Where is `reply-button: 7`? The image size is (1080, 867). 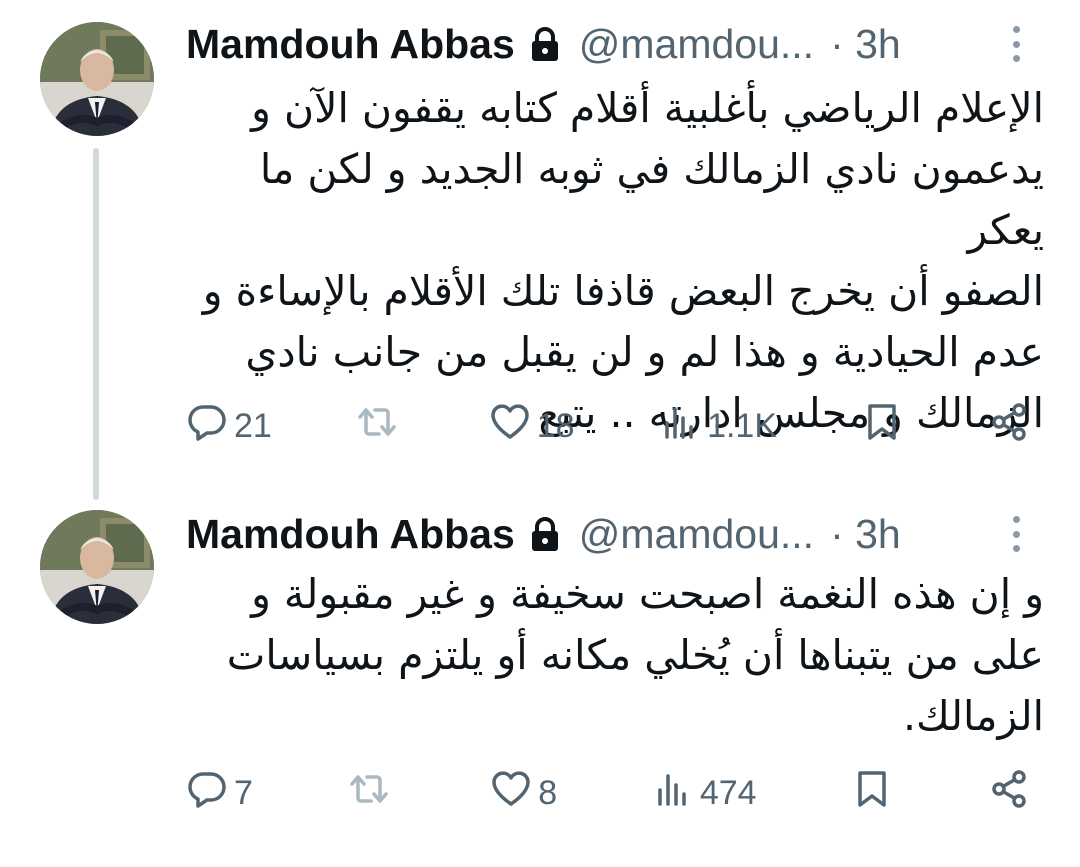
reply-button: 7 is located at coordinates (219, 793).